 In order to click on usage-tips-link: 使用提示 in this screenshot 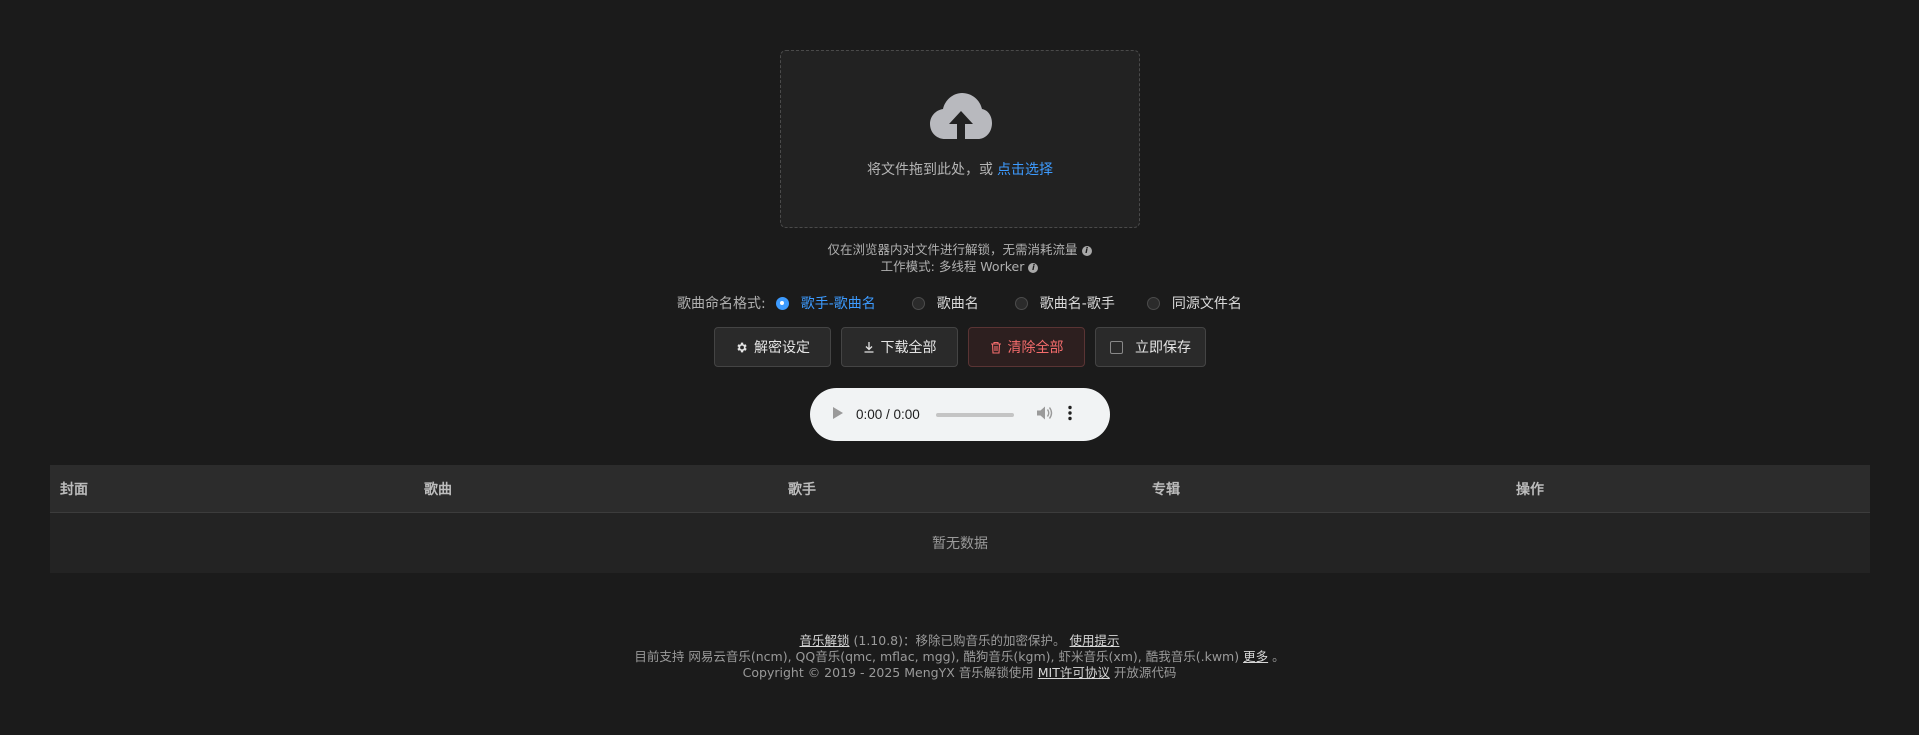, I will do `click(1094, 640)`.